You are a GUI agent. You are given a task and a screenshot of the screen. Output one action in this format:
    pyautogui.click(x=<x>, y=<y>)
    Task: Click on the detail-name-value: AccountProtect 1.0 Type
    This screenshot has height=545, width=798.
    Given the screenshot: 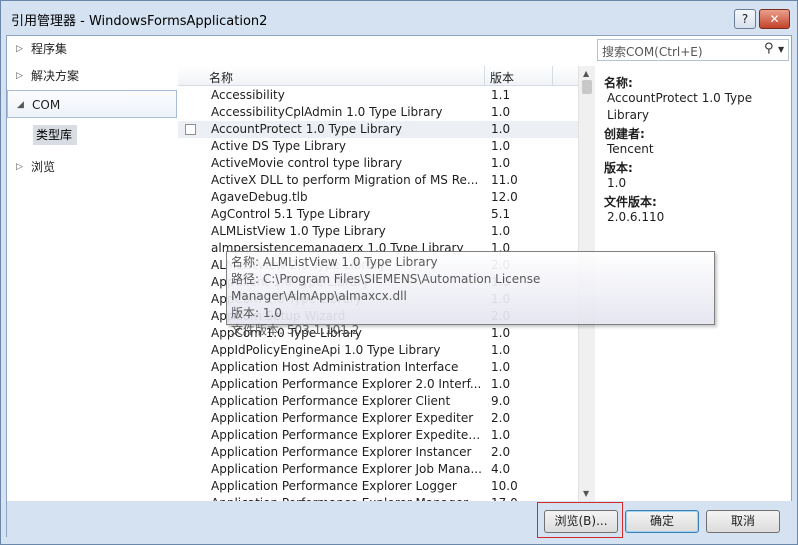 What is the action you would take?
    pyautogui.click(x=680, y=98)
    